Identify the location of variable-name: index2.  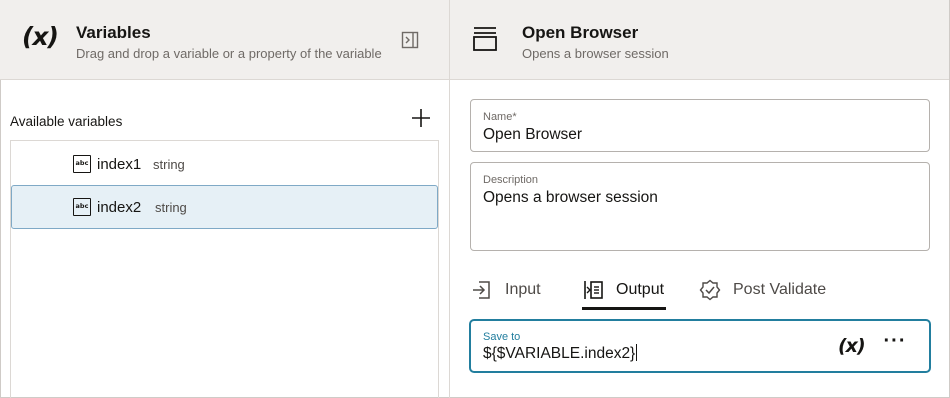
(119, 207).